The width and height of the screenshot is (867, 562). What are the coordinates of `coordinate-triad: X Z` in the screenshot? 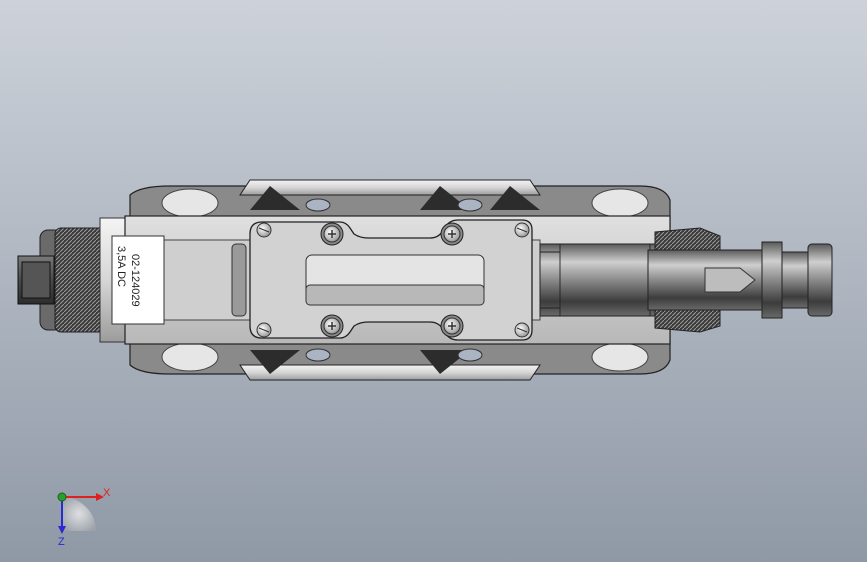 It's located at (84, 517).